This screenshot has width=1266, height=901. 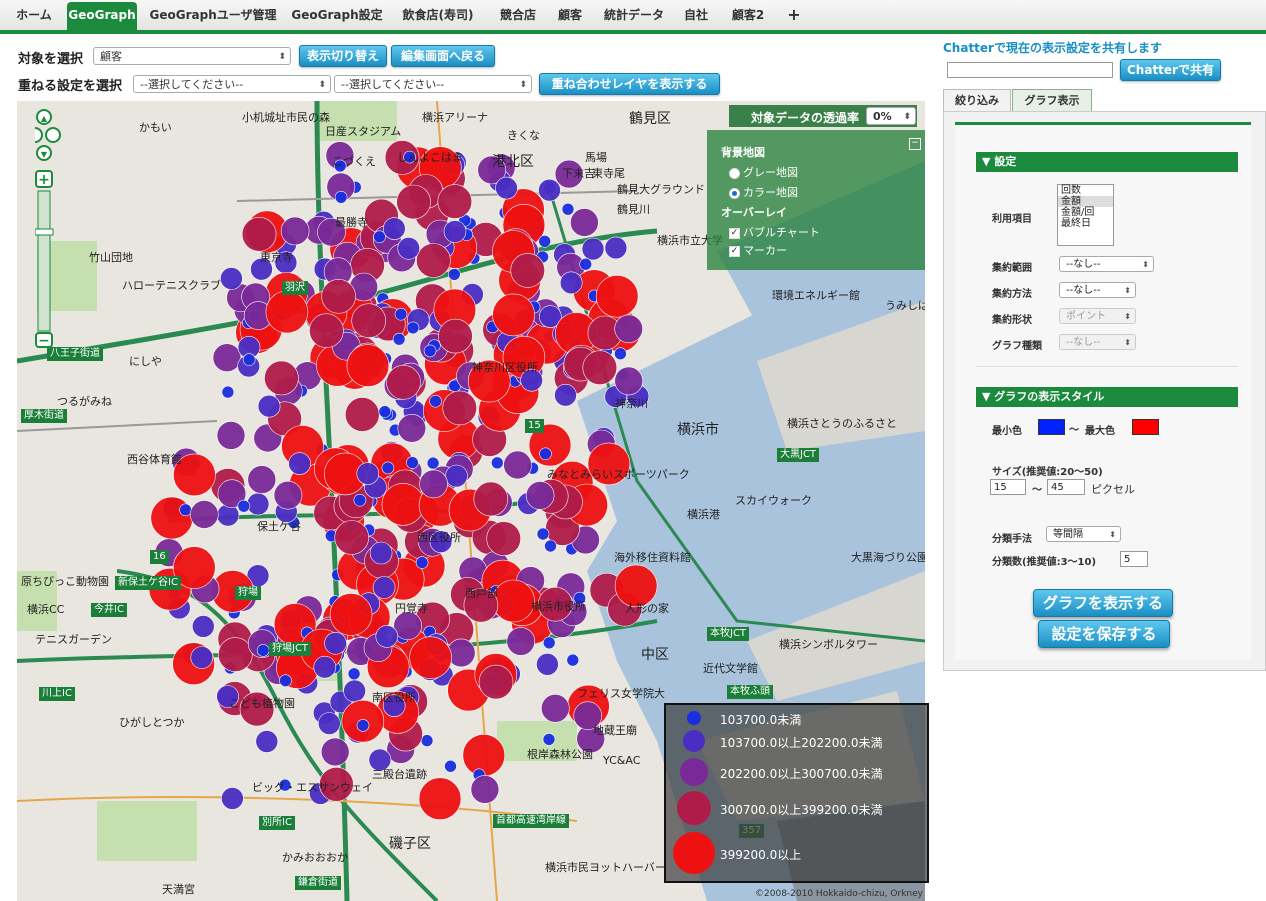 I want to click on target-select: 顧客 ⬍, so click(x=192, y=56).